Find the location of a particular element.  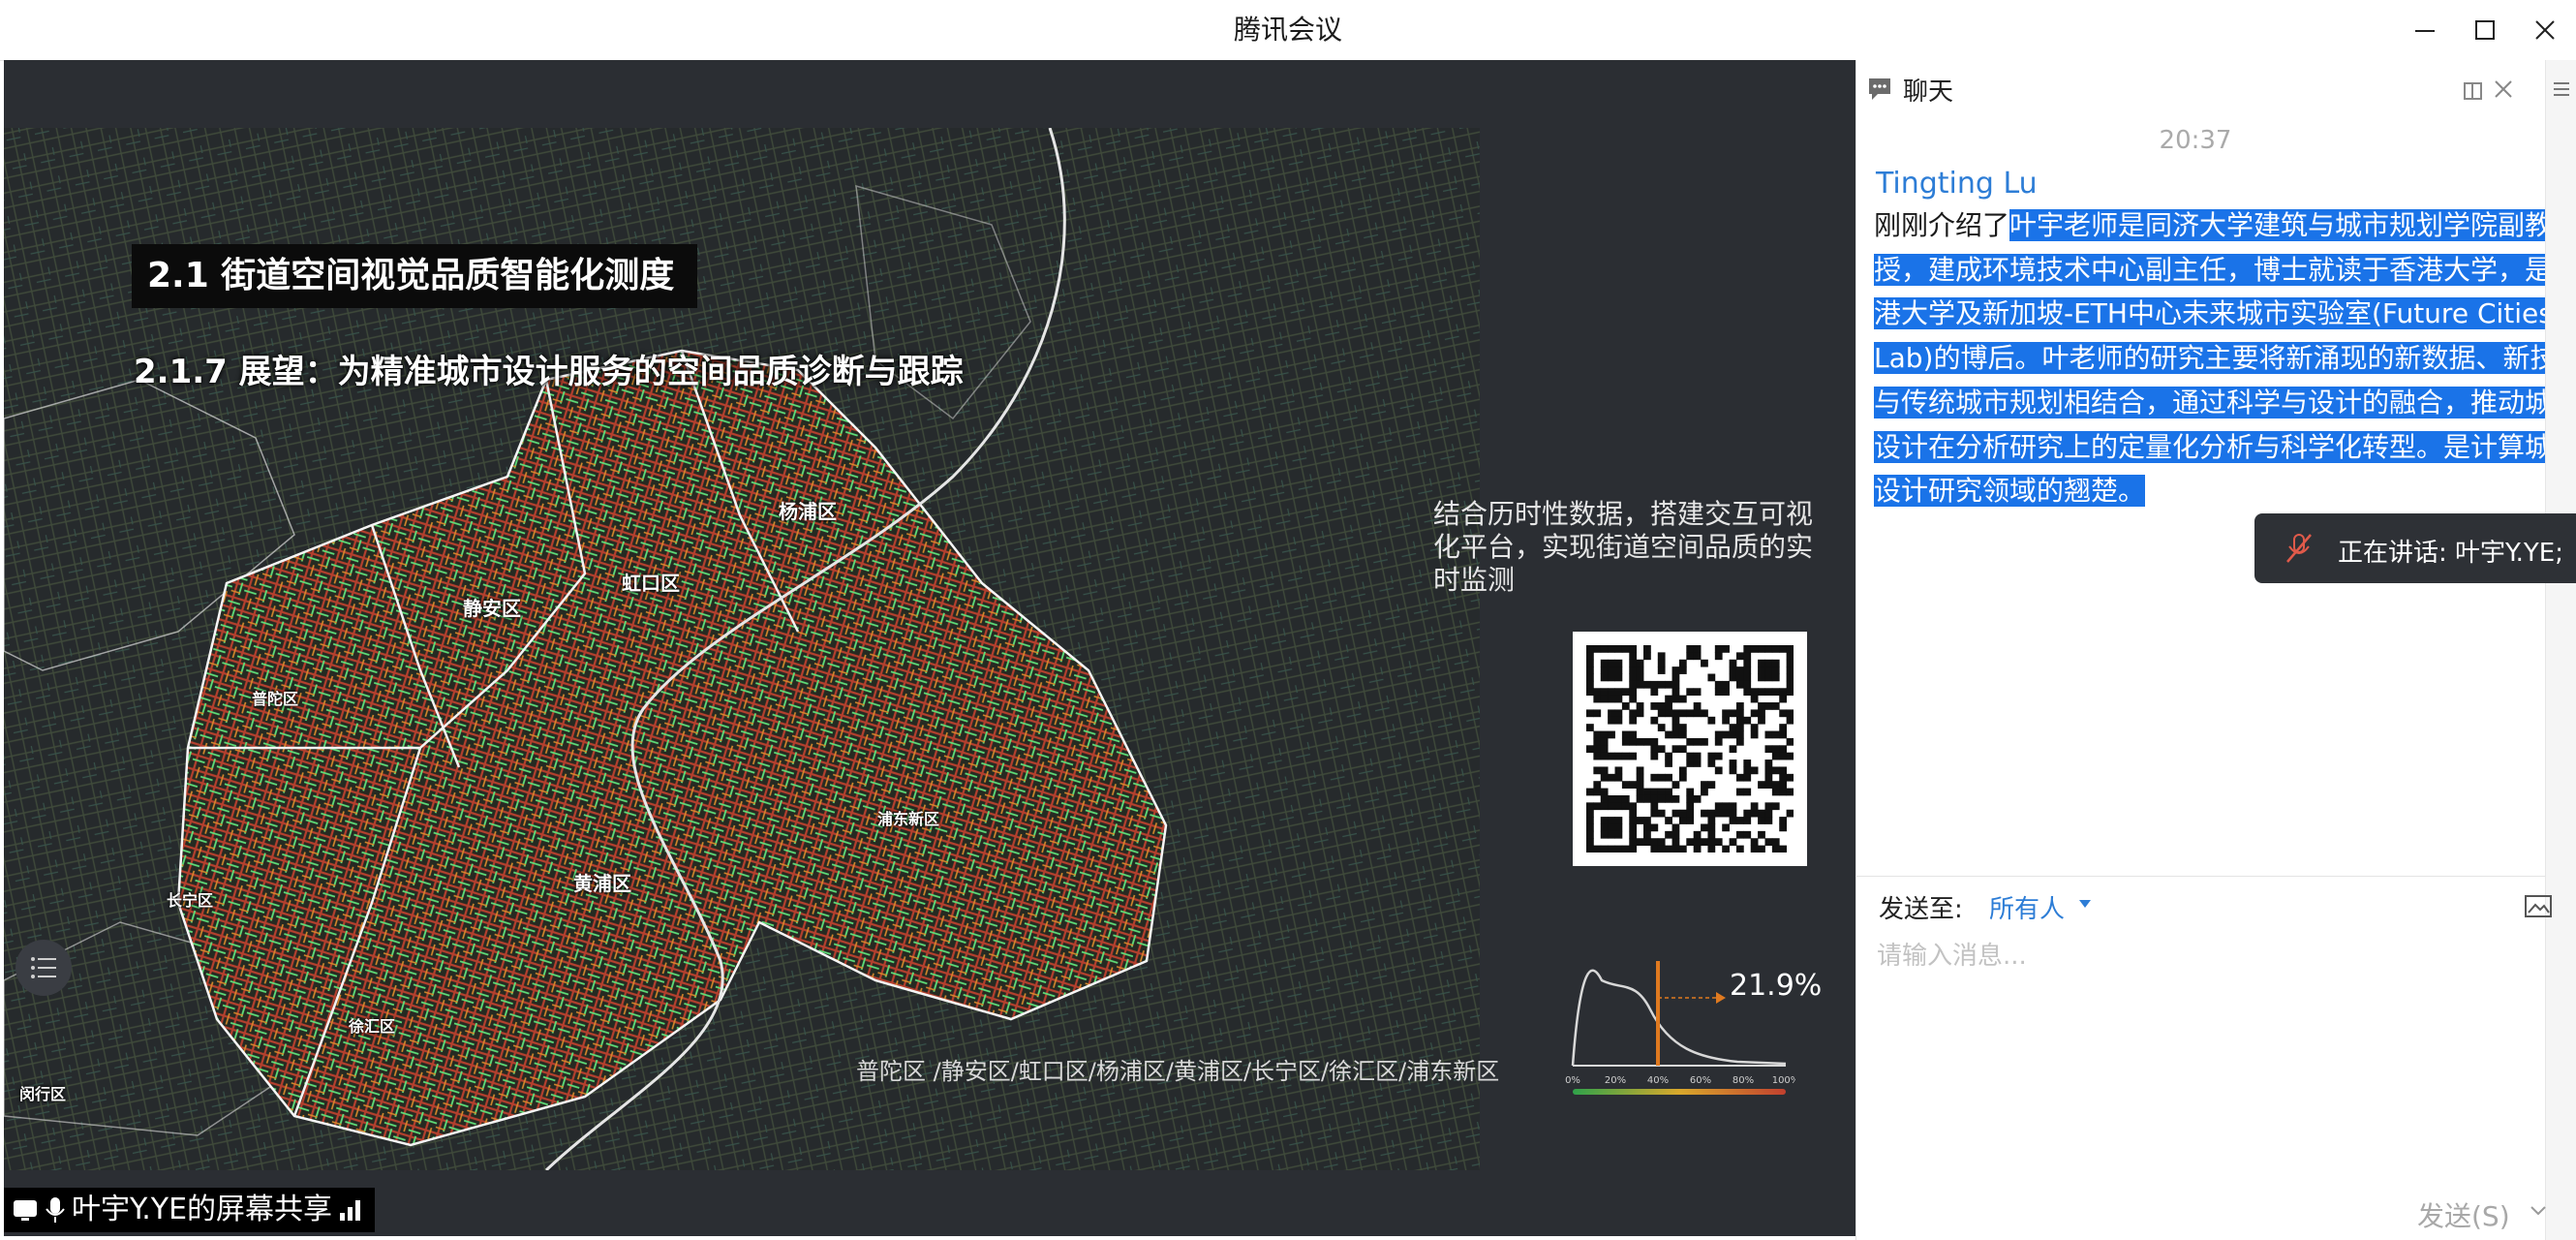

send-to-select: 所有人 is located at coordinates (2027, 907).